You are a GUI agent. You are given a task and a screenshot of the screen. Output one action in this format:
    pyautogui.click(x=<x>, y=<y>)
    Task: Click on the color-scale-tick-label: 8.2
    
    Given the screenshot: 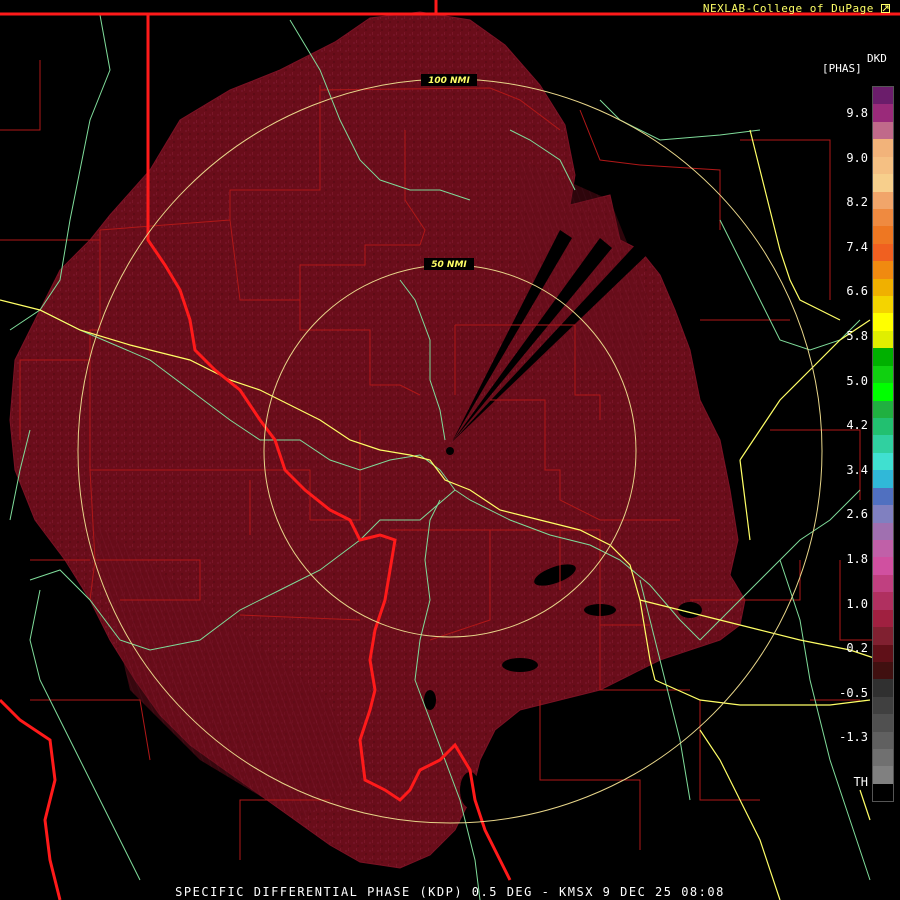 What is the action you would take?
    pyautogui.click(x=857, y=202)
    